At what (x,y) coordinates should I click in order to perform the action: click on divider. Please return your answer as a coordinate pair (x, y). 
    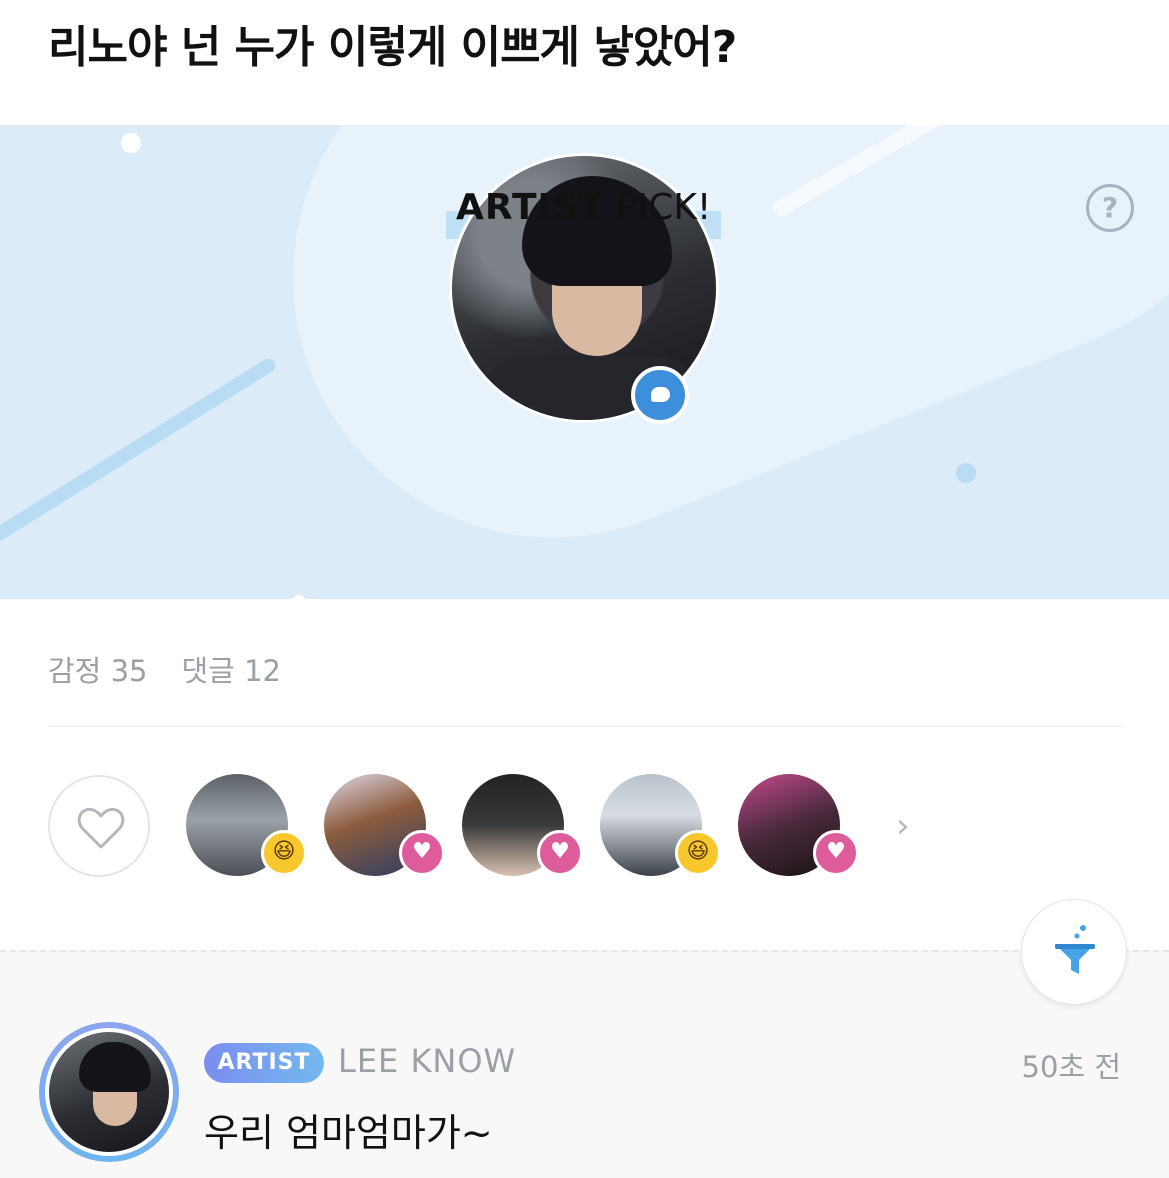
    Looking at the image, I should click on (585, 726).